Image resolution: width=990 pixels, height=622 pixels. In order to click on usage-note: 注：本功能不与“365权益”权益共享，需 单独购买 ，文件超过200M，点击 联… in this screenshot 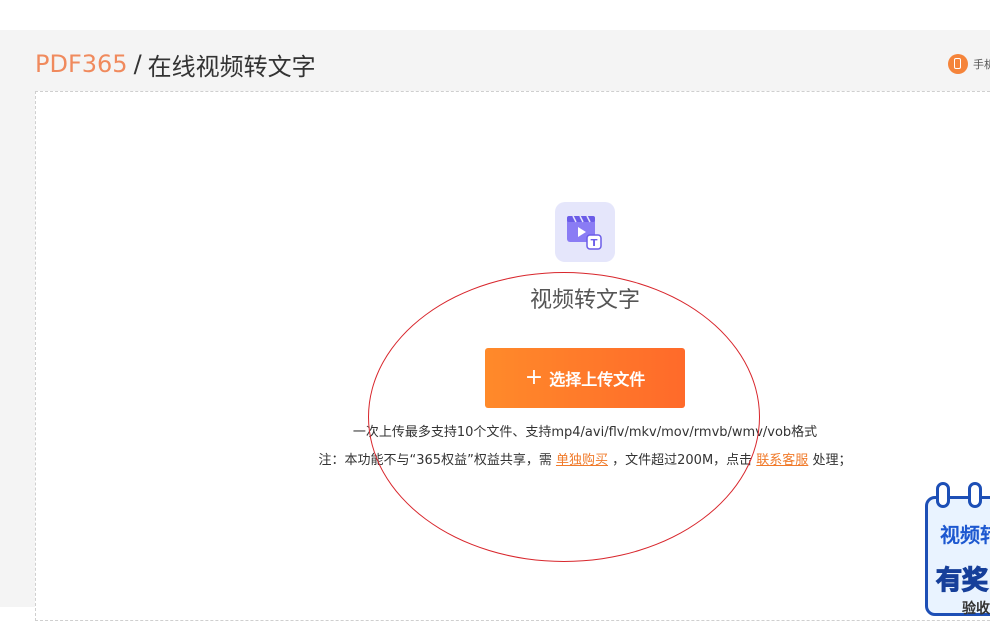, I will do `click(495, 458)`.